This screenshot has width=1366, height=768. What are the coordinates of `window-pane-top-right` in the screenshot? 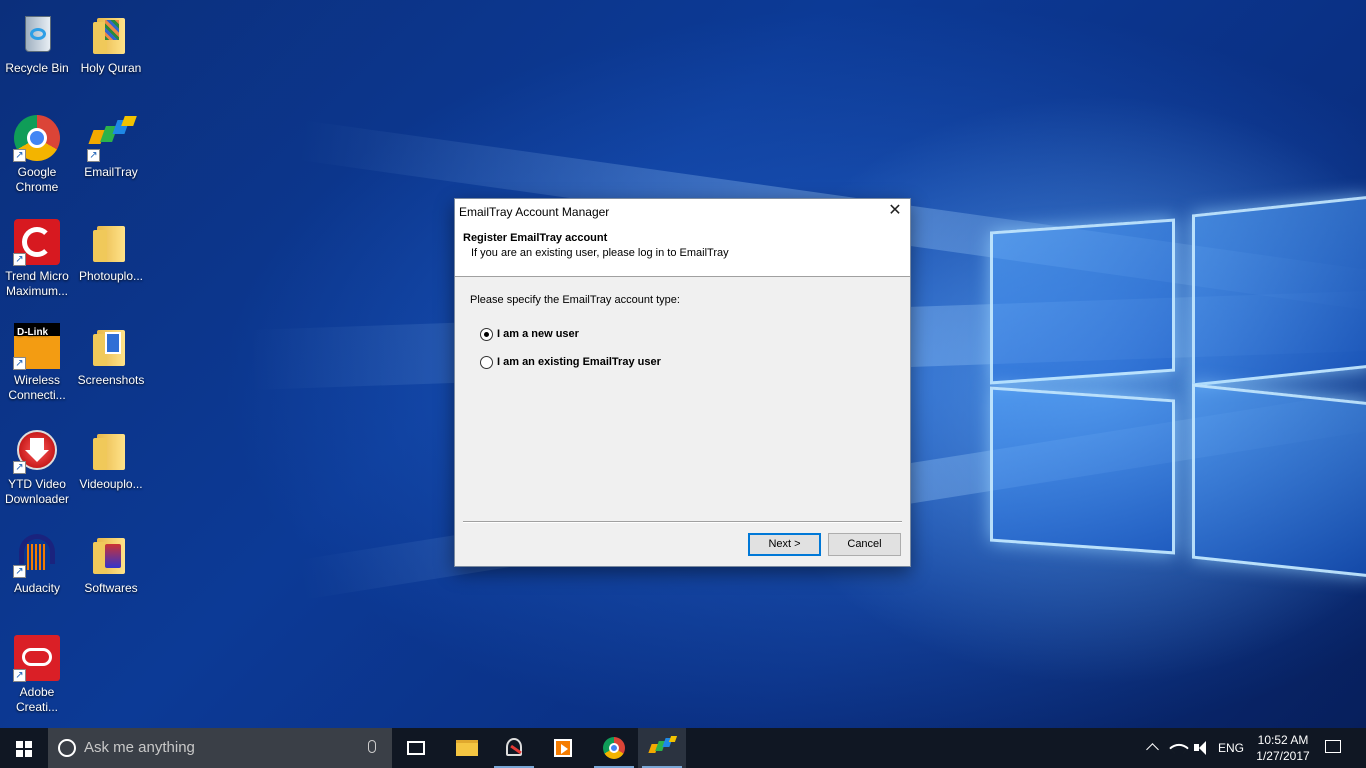 It's located at (1279, 291).